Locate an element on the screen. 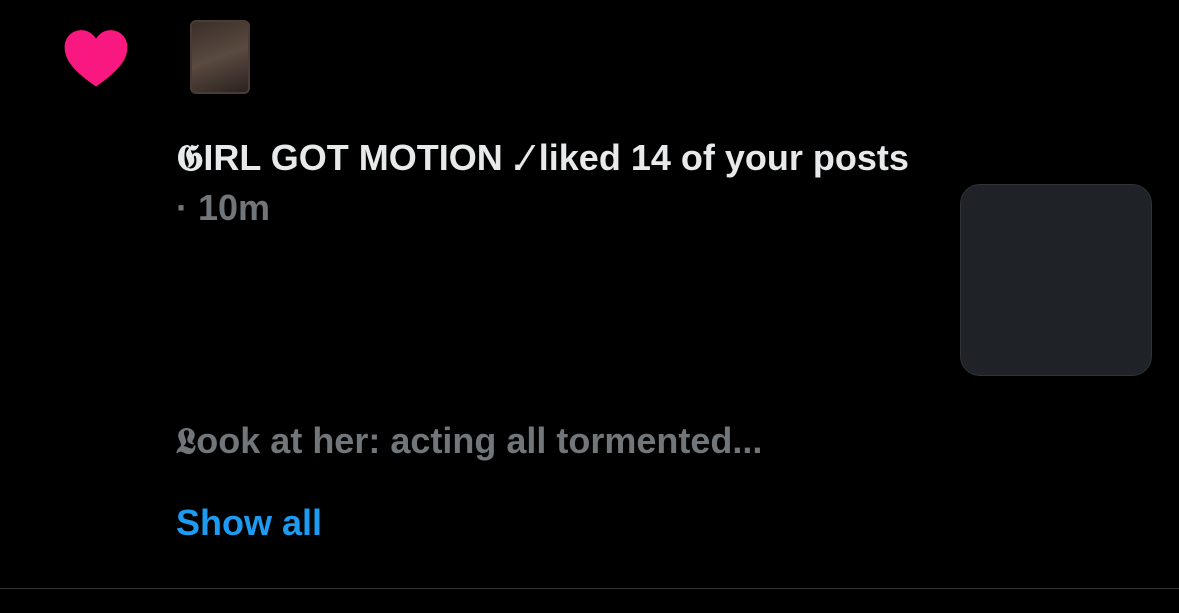  actor-name: 𝕲IRL GOT MOTION .⁄ is located at coordinates (352, 157).